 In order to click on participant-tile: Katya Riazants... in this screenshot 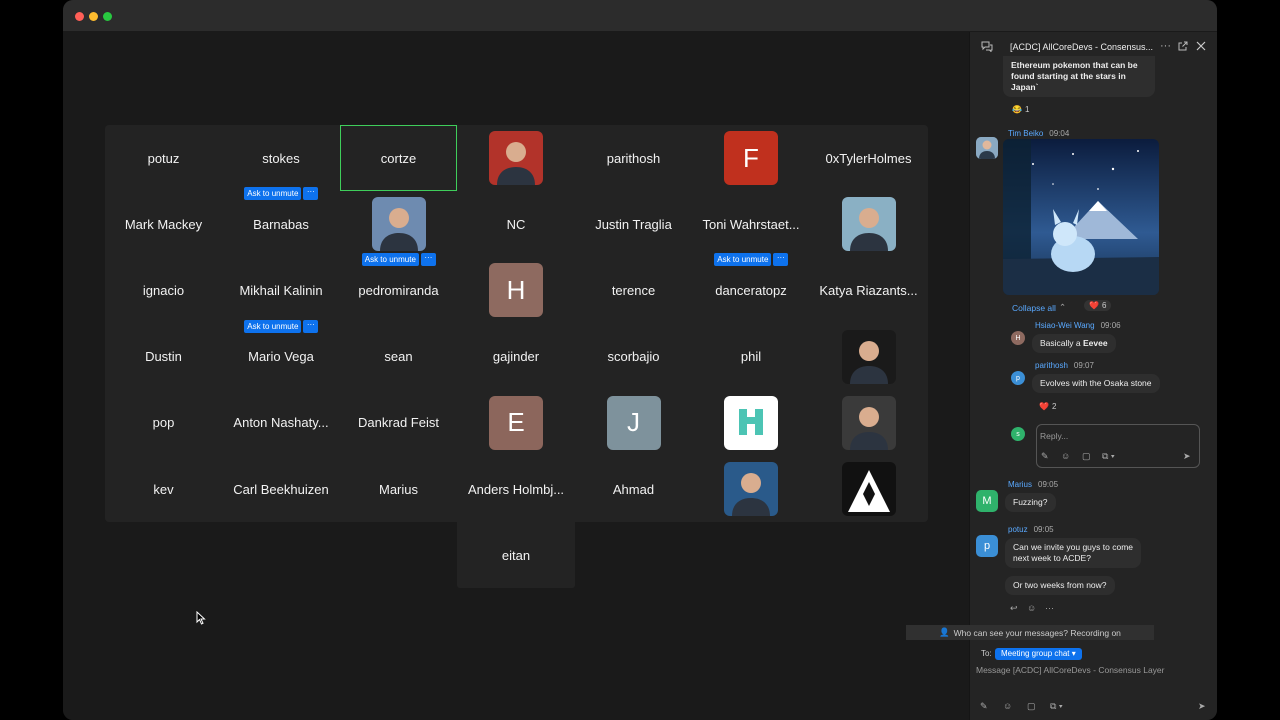, I will do `click(868, 290)`.